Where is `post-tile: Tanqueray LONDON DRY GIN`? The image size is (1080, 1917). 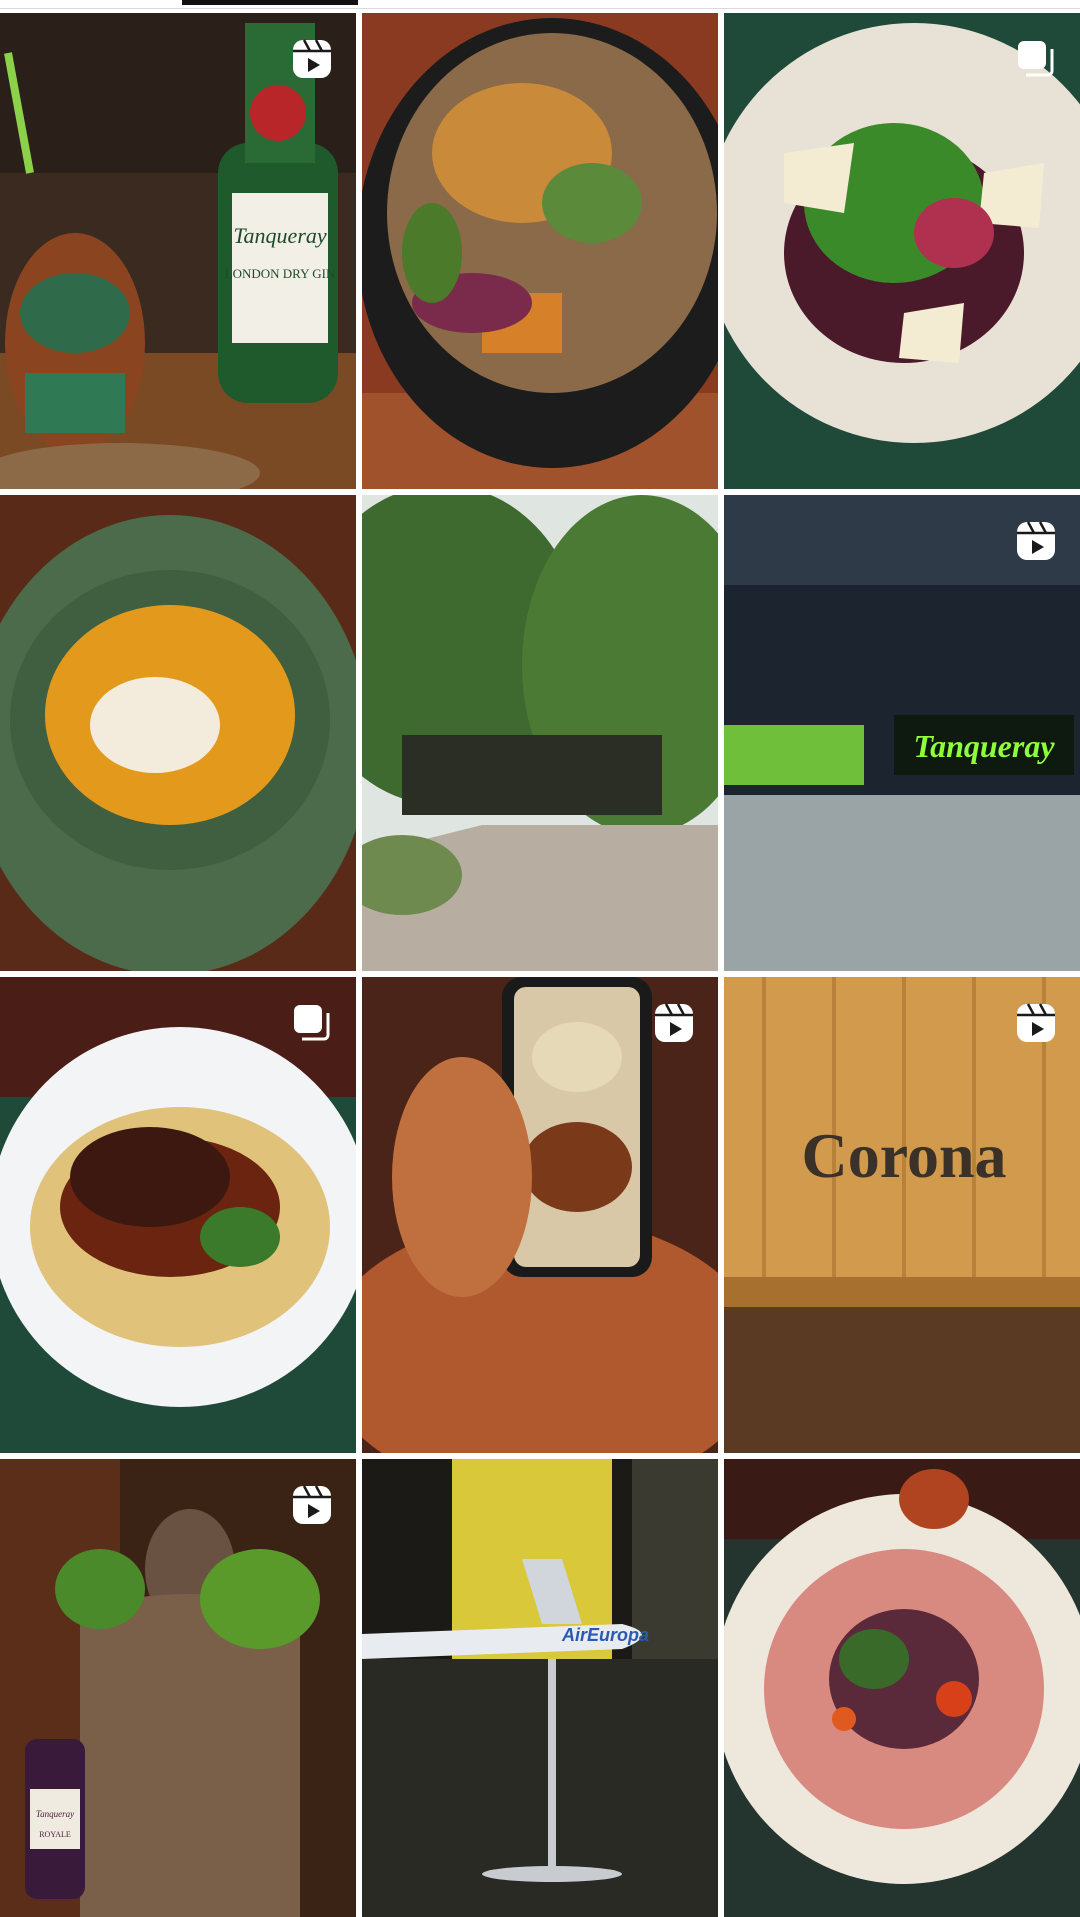
post-tile: Tanqueray LONDON DRY GIN is located at coordinates (178, 251).